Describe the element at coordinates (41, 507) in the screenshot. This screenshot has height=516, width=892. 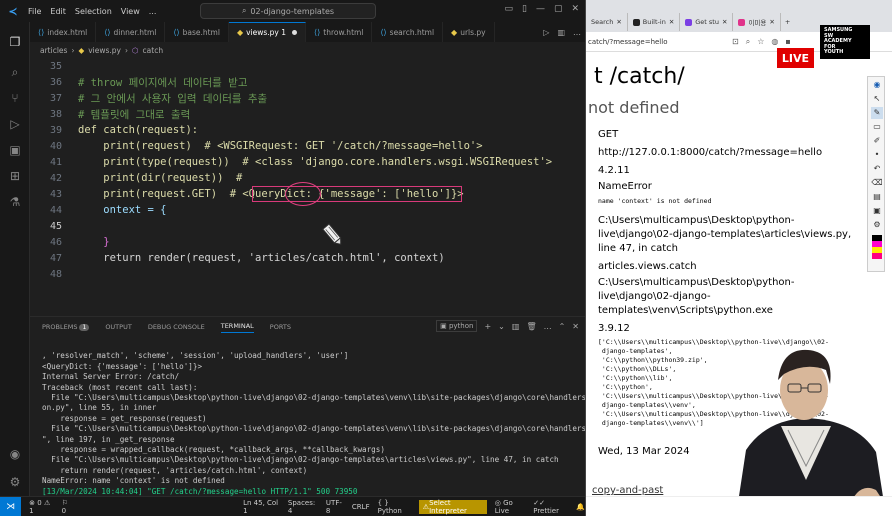
I see `status-problems: ⊗ 0 ⚠ 1` at that location.